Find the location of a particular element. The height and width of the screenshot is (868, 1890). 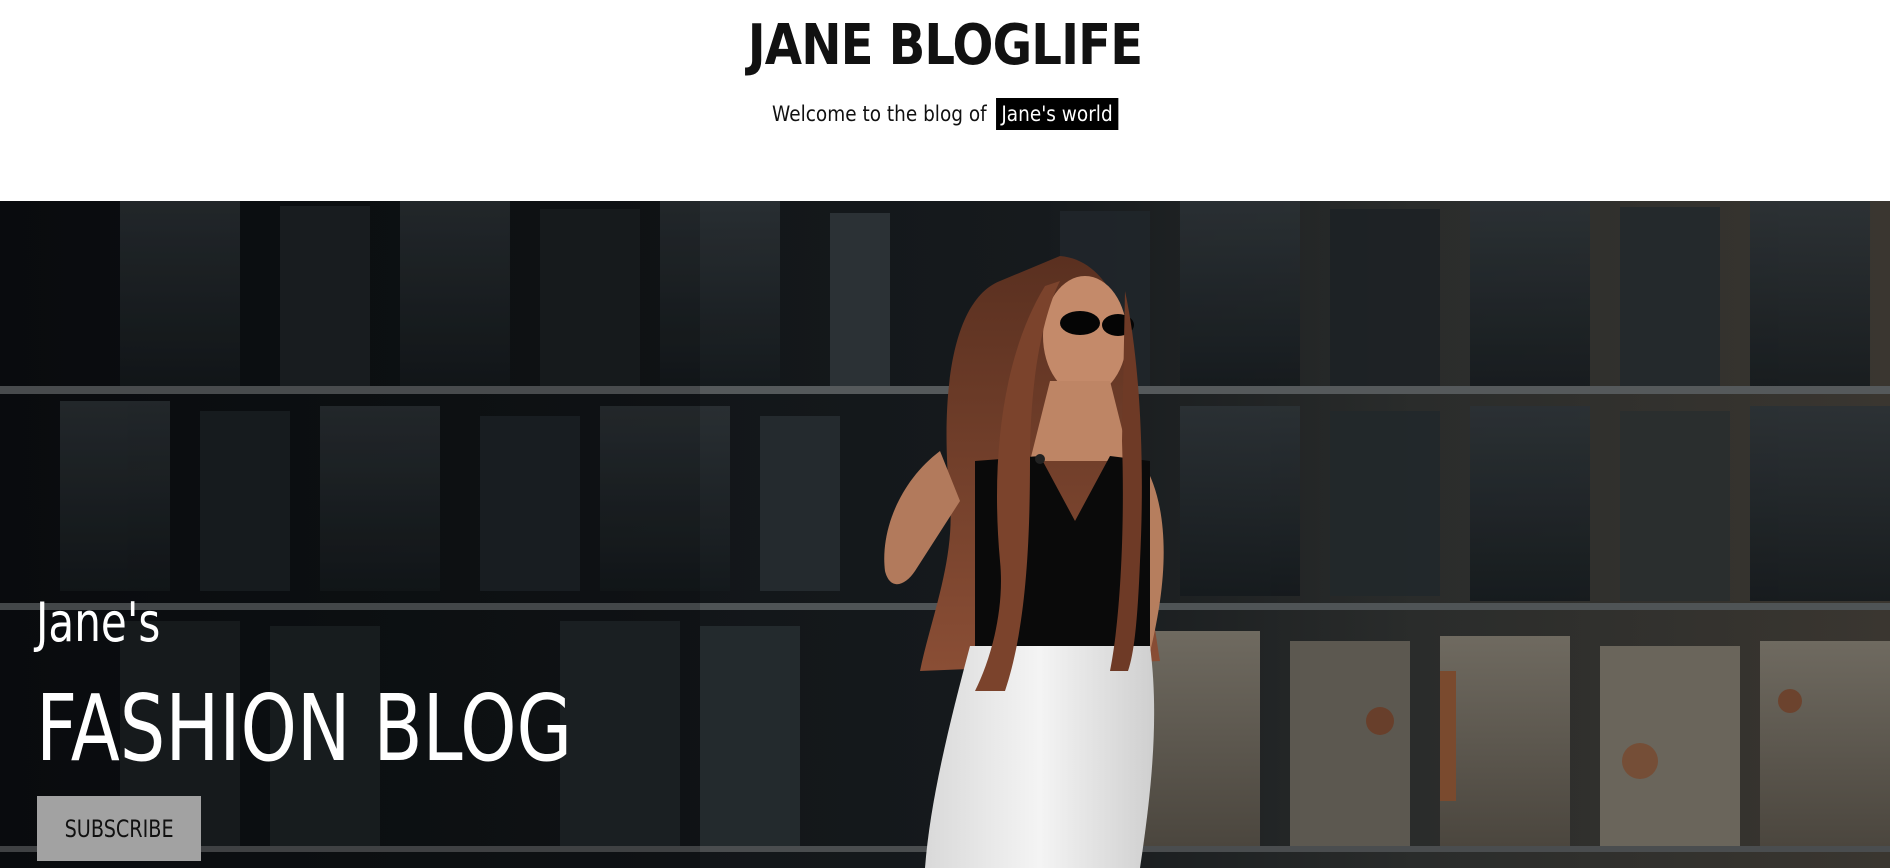

subscribe-button: SUBSCRIBE is located at coordinates (119, 828).